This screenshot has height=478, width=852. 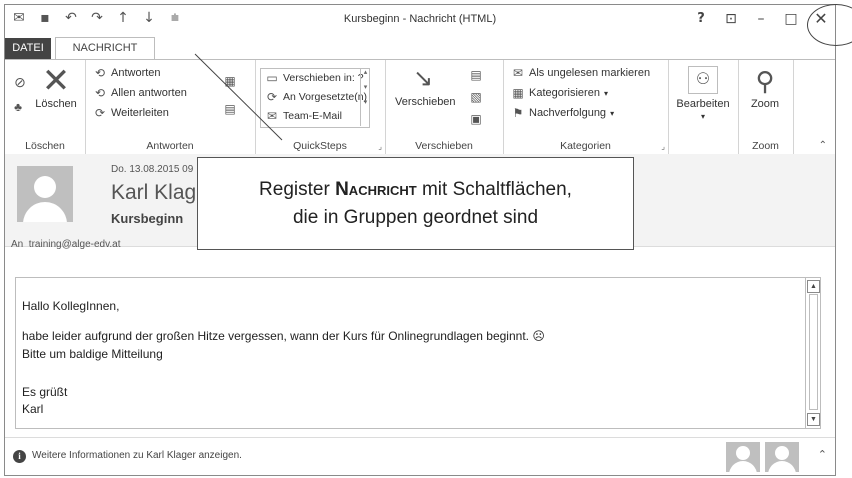 I want to click on body-greeting: Hallo KollegInnen,, so click(x=71, y=306).